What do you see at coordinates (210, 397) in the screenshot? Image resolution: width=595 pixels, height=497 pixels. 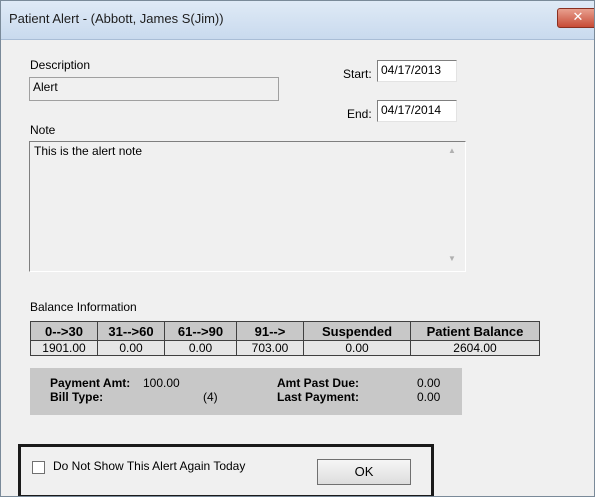 I see `bill-type-value: (4)` at bounding box center [210, 397].